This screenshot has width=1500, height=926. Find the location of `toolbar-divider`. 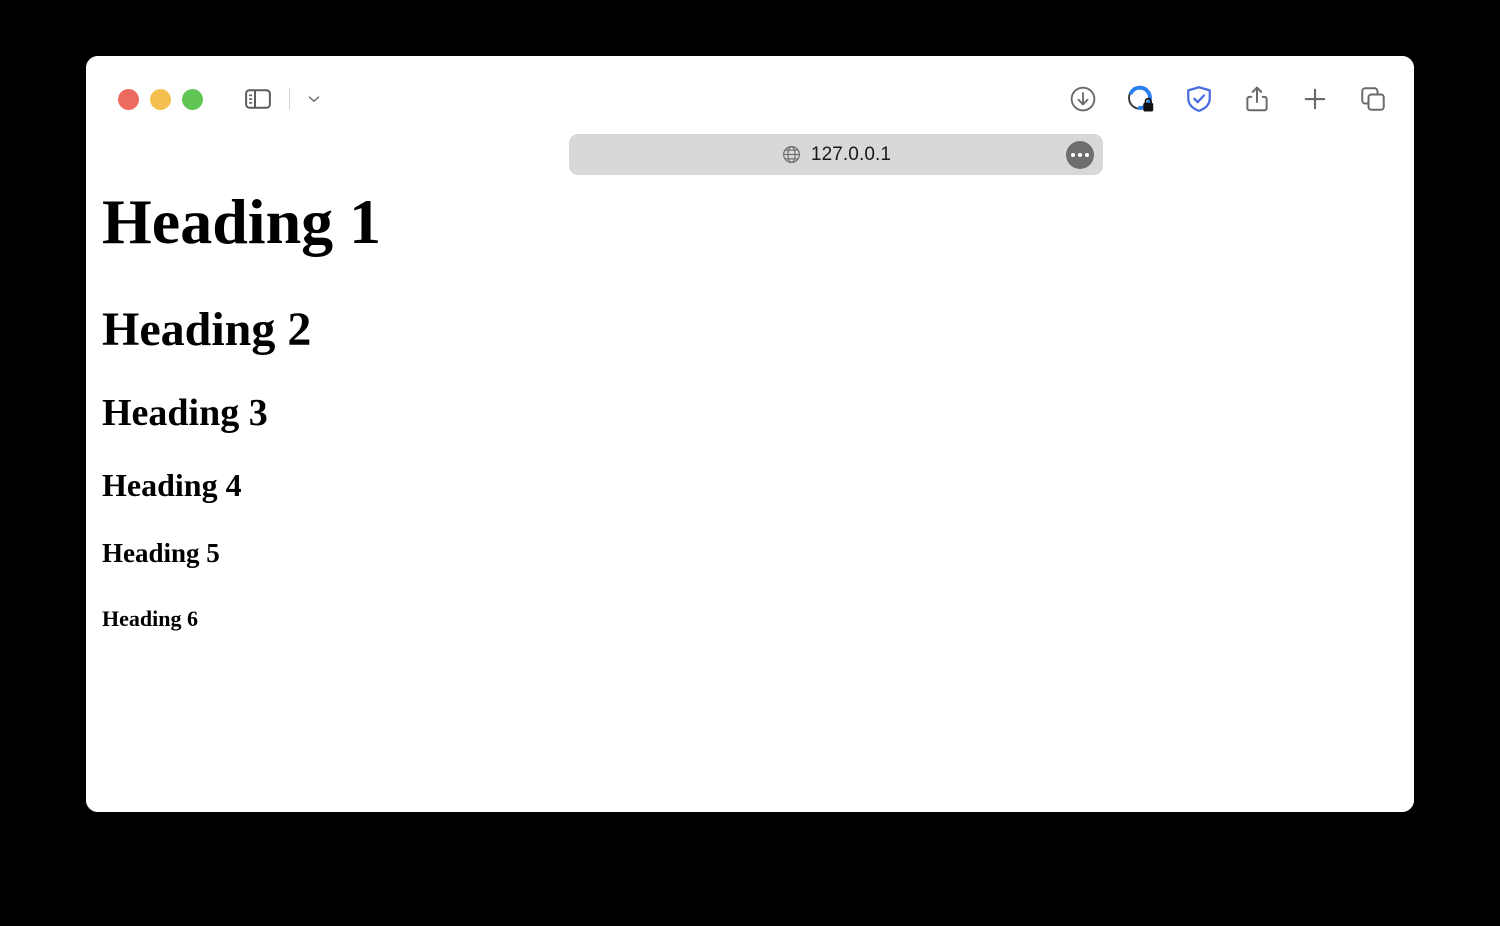

toolbar-divider is located at coordinates (289, 99).